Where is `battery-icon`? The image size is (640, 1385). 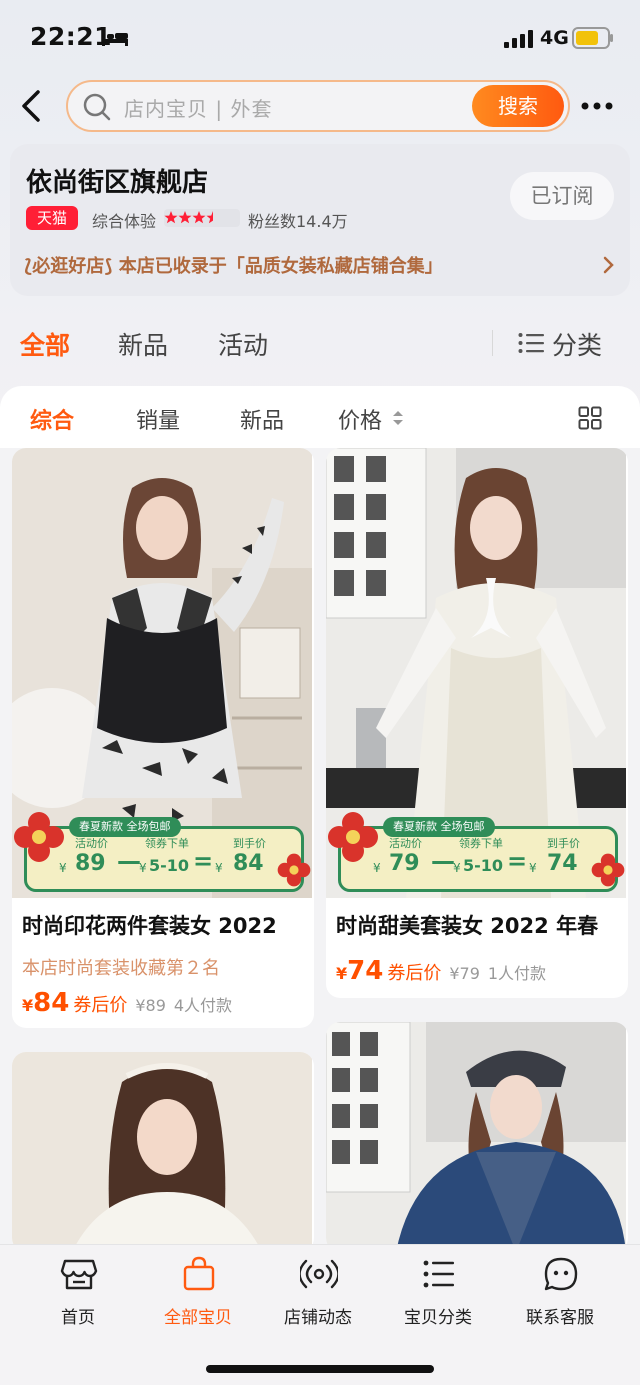
battery-icon is located at coordinates (592, 38).